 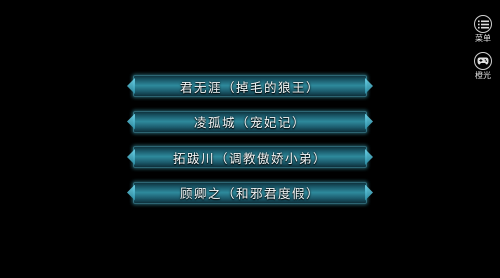 I want to click on orange-light-button: 橙光, so click(x=483, y=66).